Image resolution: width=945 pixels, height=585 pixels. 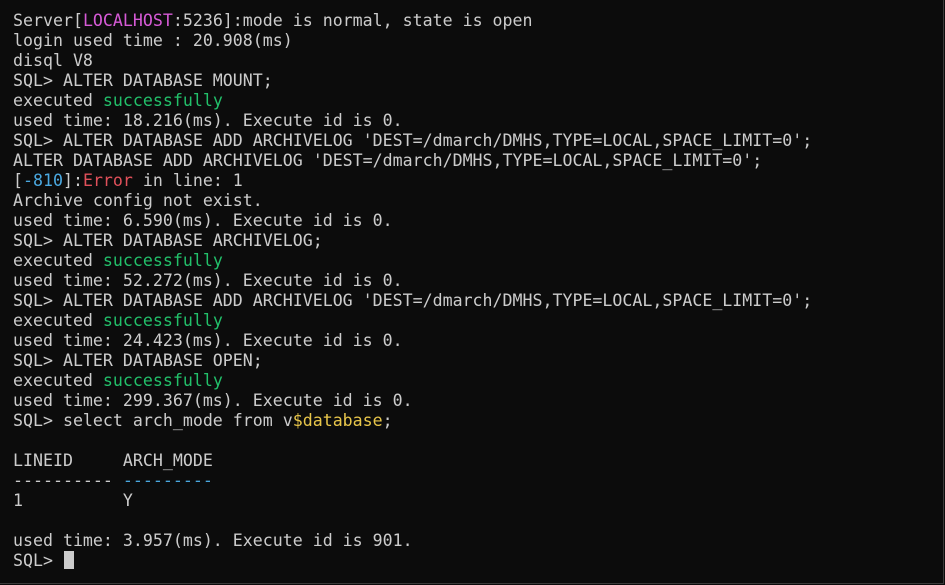 What do you see at coordinates (213, 400) in the screenshot?
I see `terminal-text: used time: 299.367(ms). Execute id is 0.` at bounding box center [213, 400].